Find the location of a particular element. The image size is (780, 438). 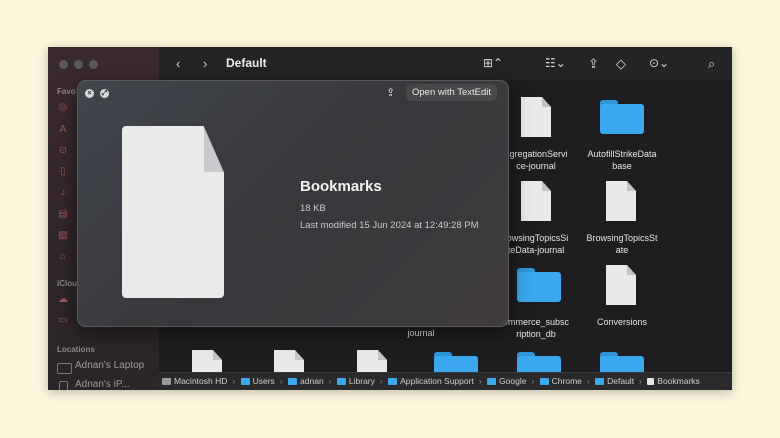

file-label: journal is located at coordinates (421, 333).